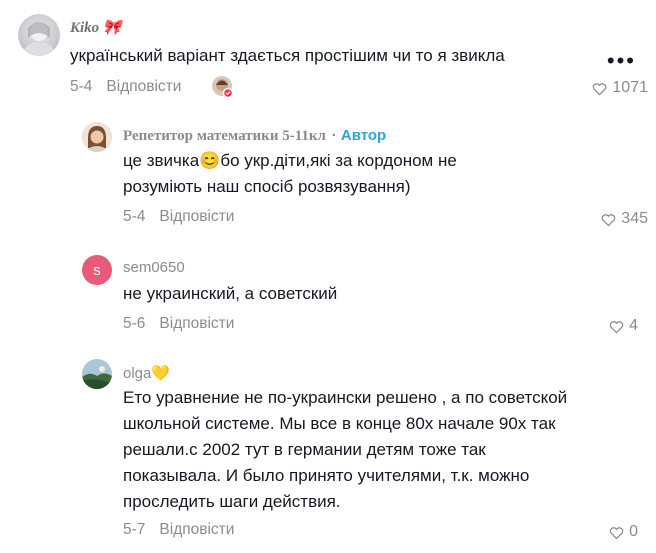 This screenshot has width=656, height=553. I want to click on comment-author-name: sem0650, so click(154, 267).